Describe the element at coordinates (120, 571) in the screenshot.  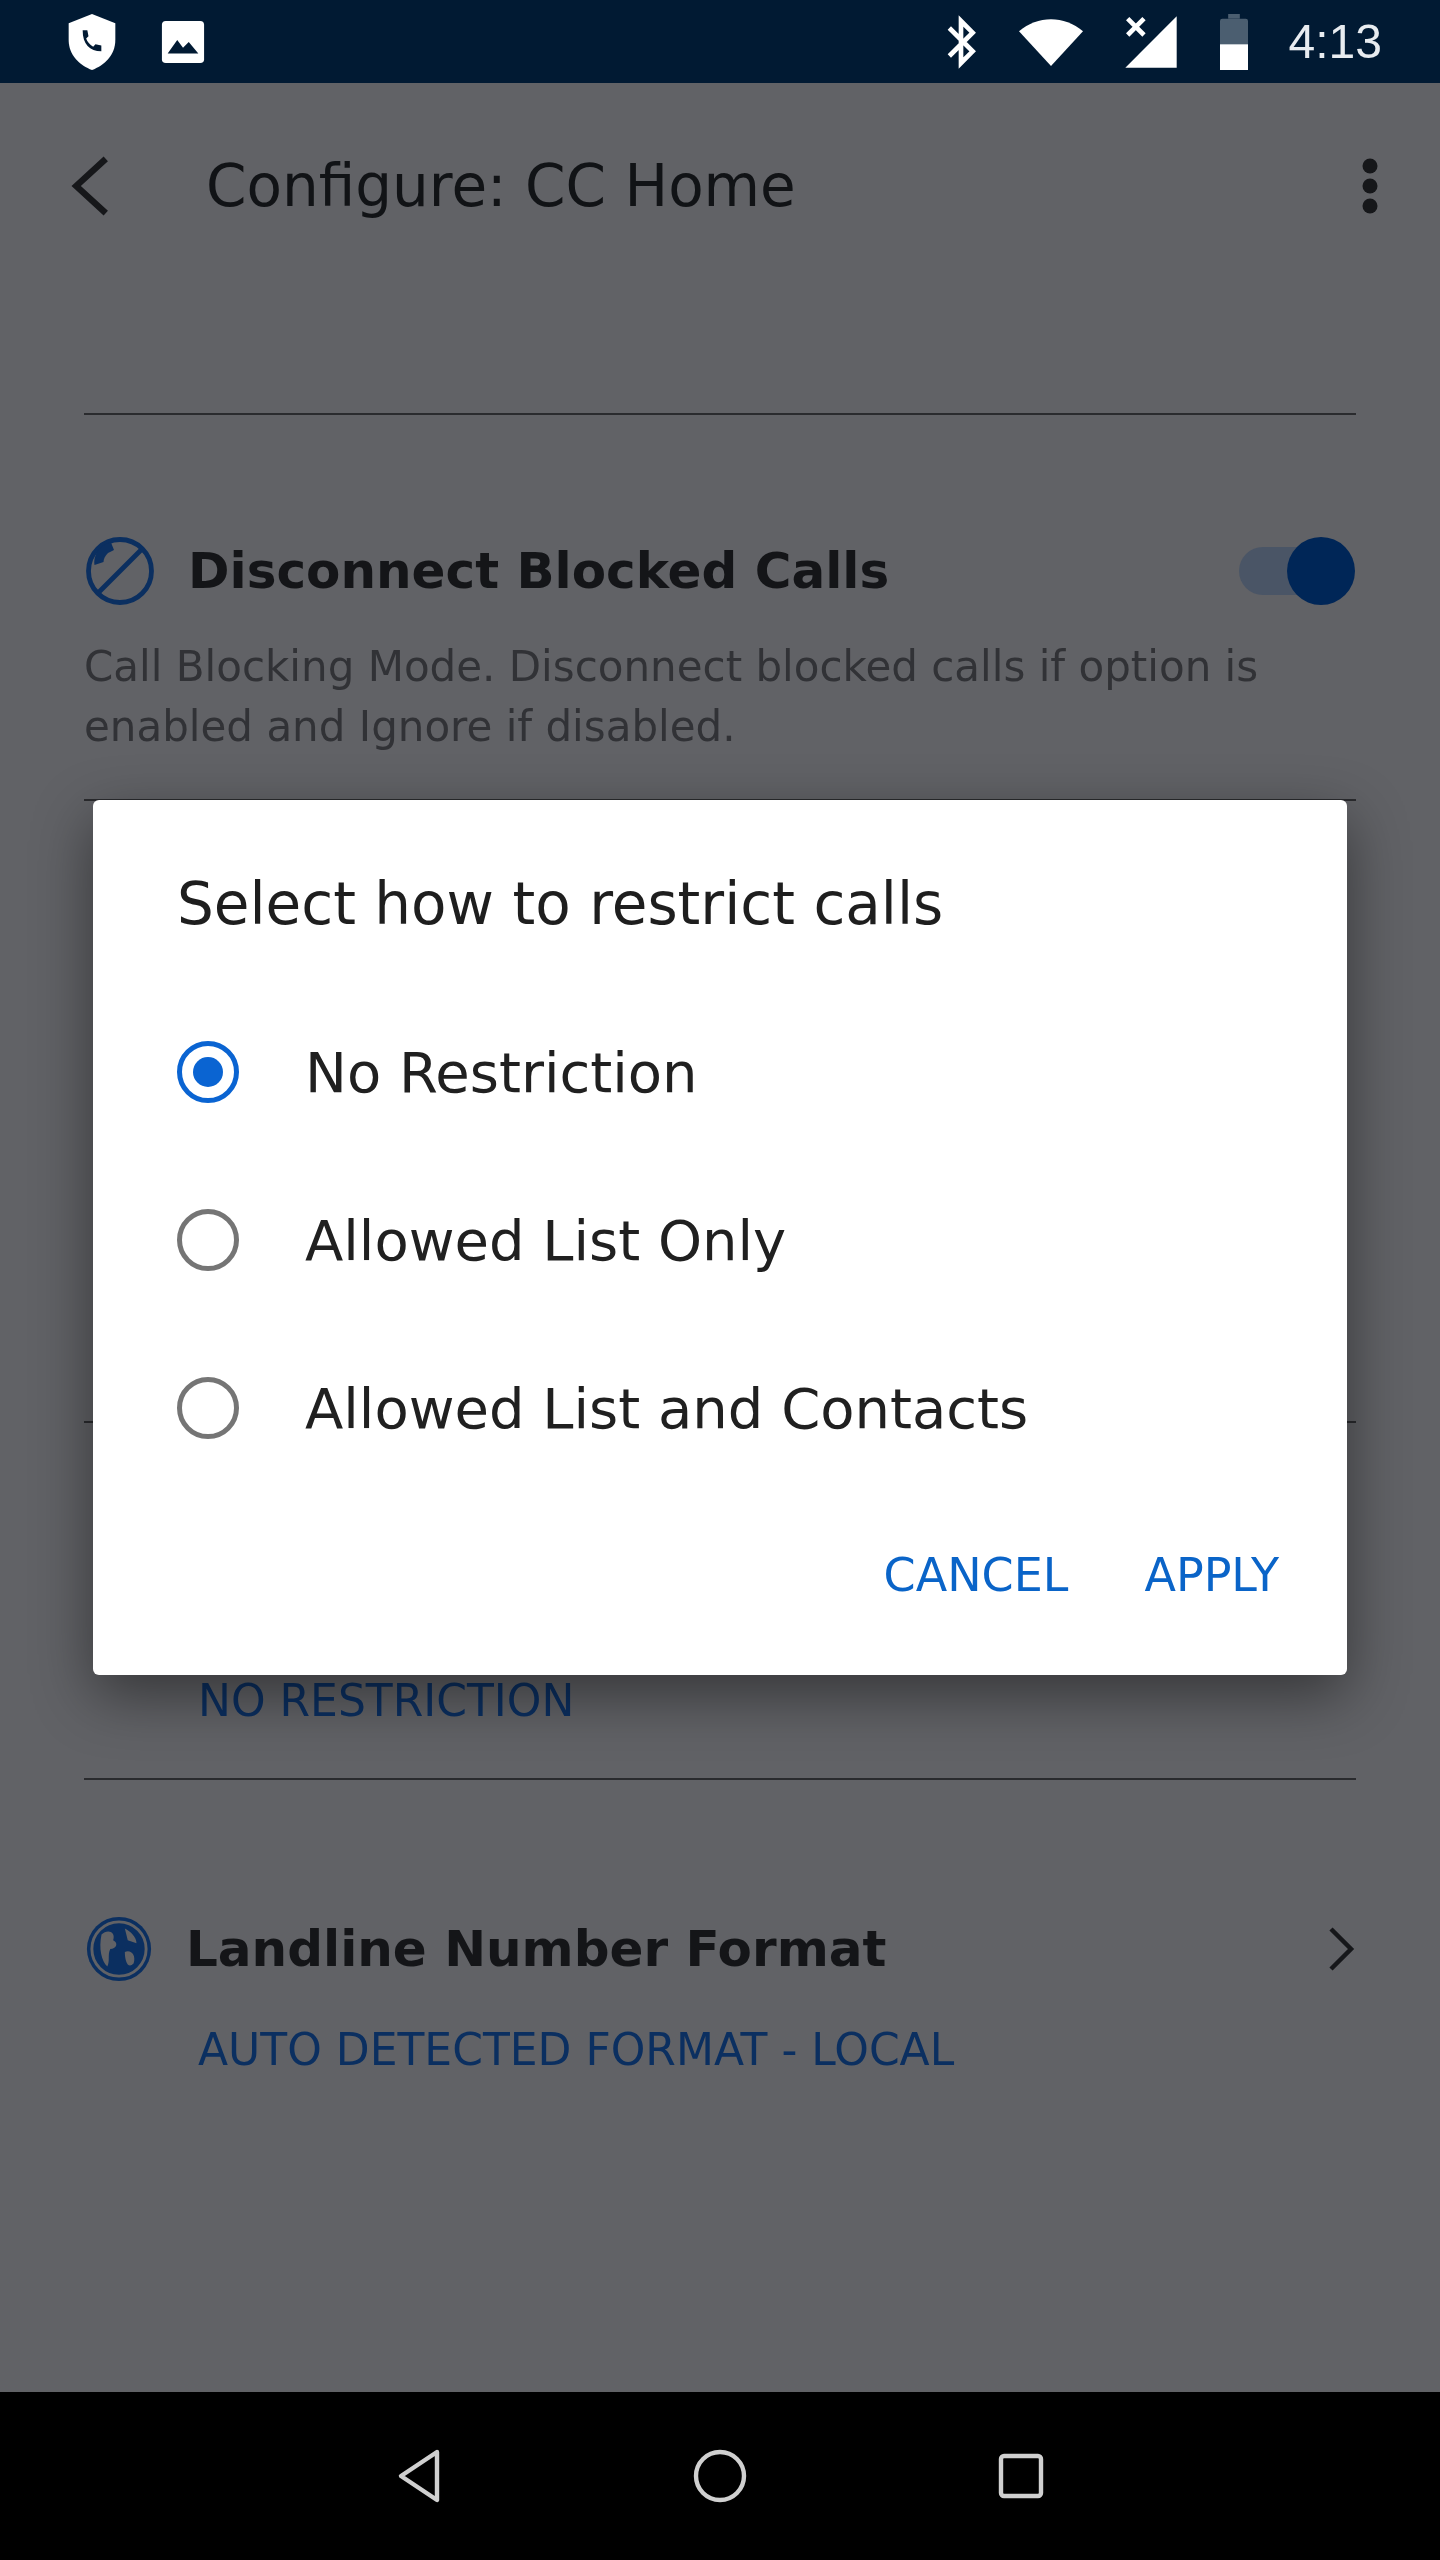
I see `phone-blocked-icon` at that location.